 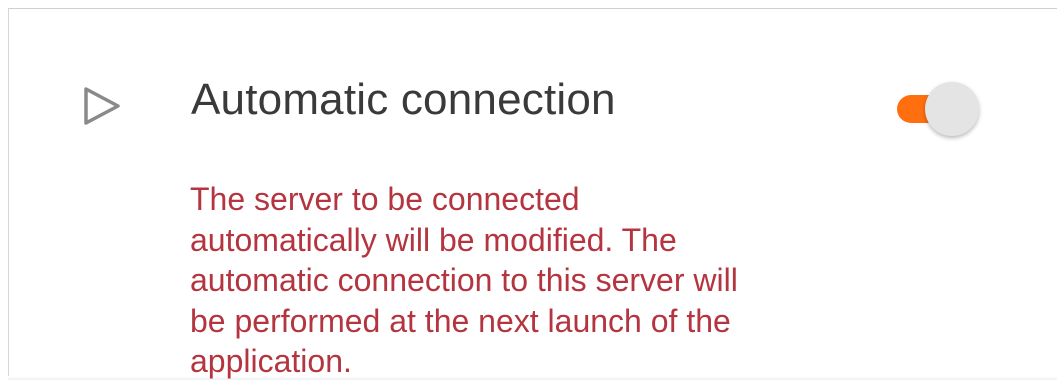 I want to click on automatic-connection-toggle, so click(x=938, y=108).